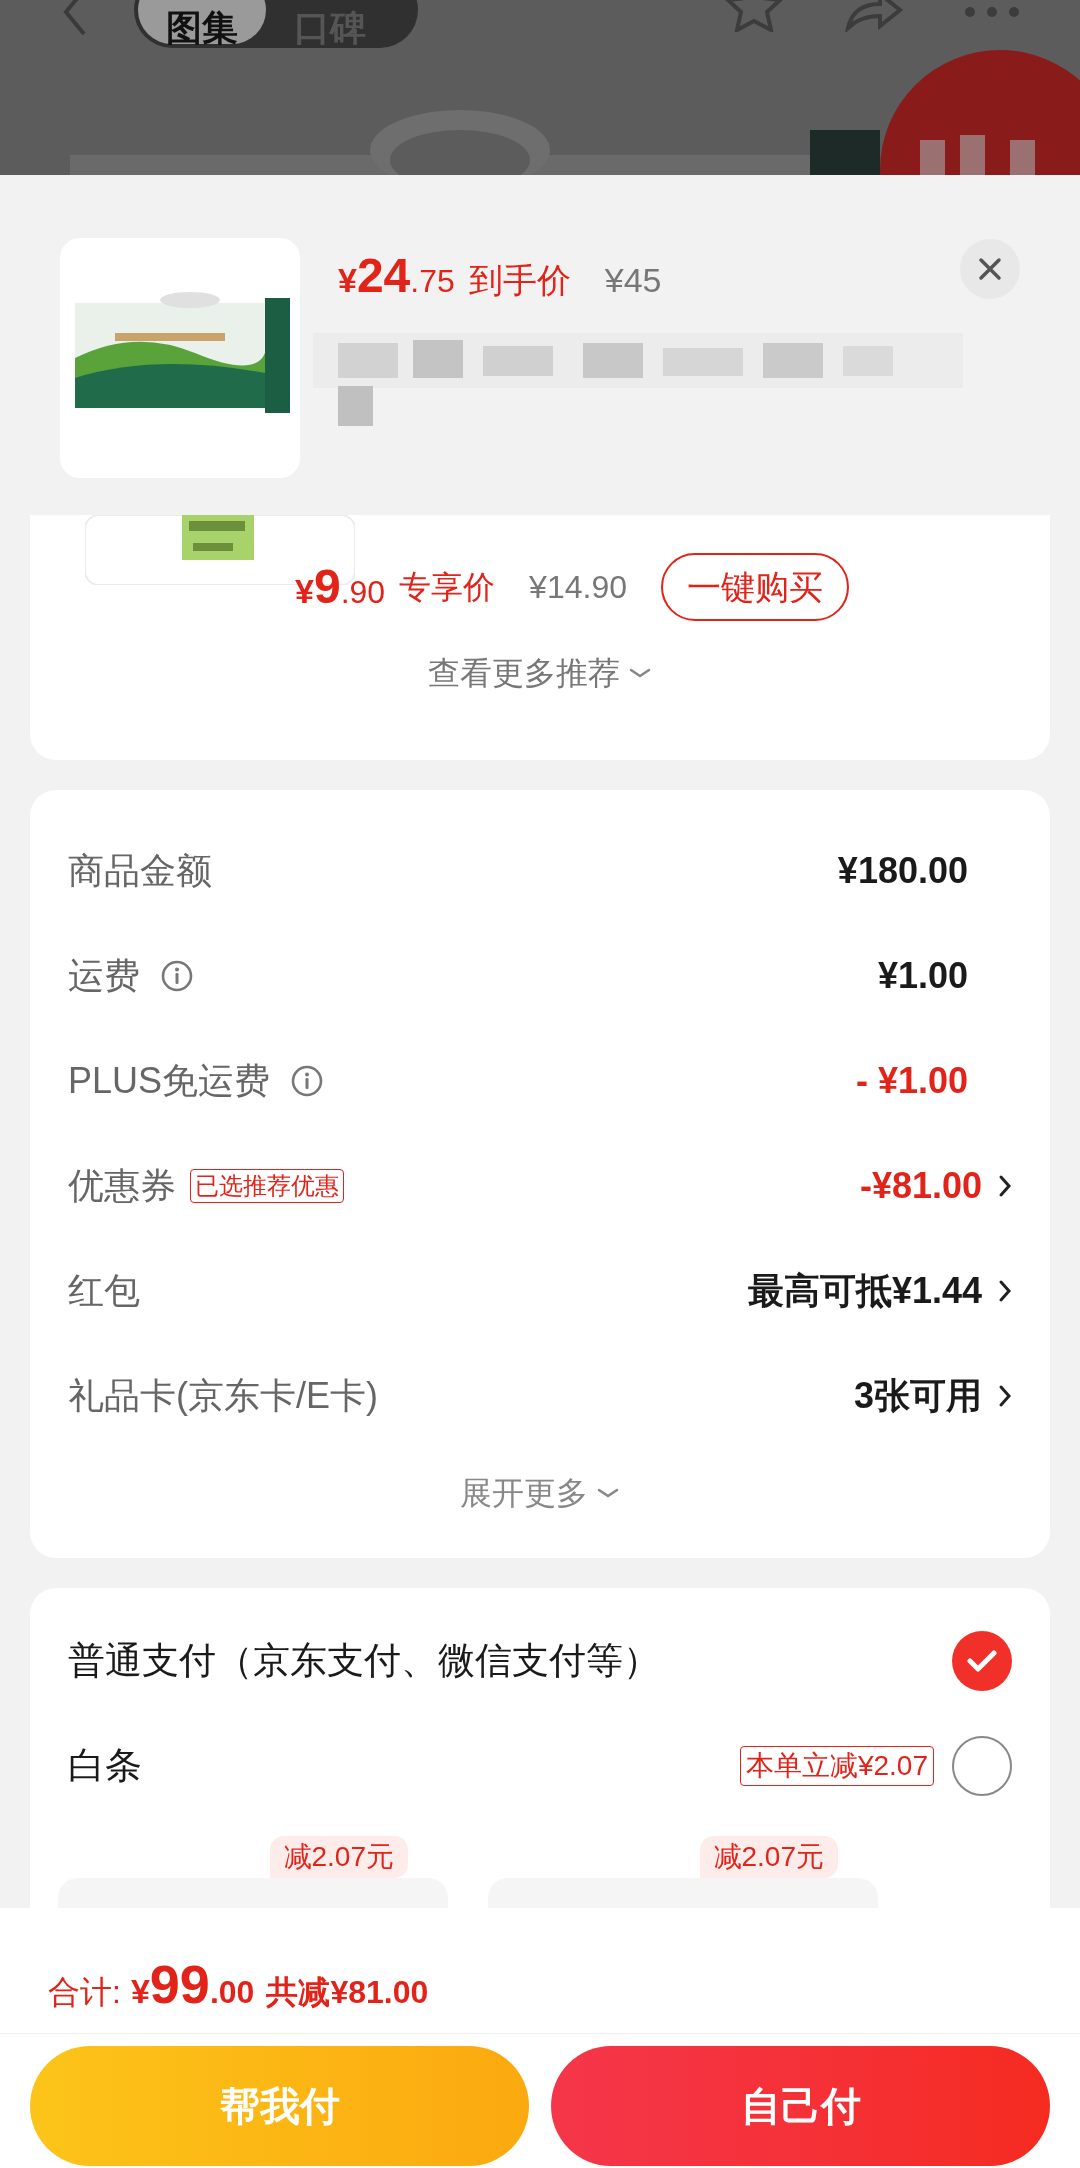 This screenshot has height=2168, width=1080. What do you see at coordinates (223, 1395) in the screenshot?
I see `row-label: 礼品卡(京东卡/E卡)` at bounding box center [223, 1395].